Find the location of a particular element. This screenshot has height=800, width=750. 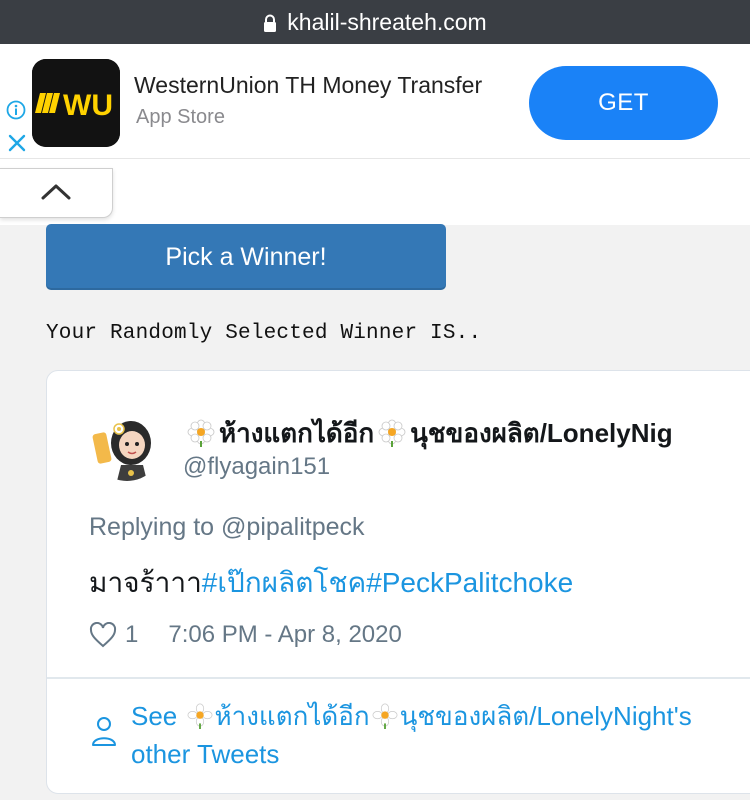

wu-logo-mark: WU is located at coordinates (76, 103).